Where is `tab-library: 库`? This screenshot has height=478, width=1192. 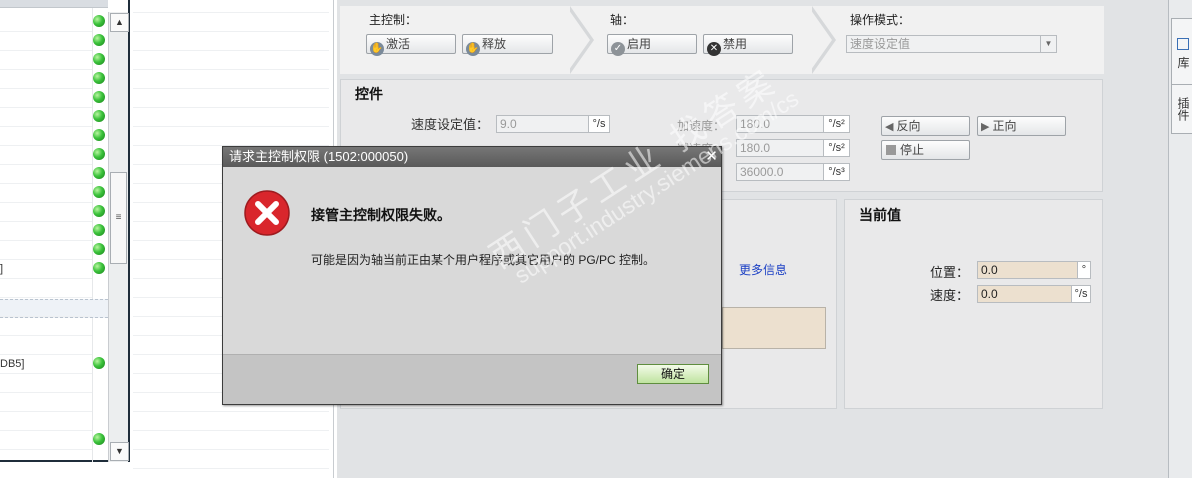 tab-library: 库 is located at coordinates (1181, 53).